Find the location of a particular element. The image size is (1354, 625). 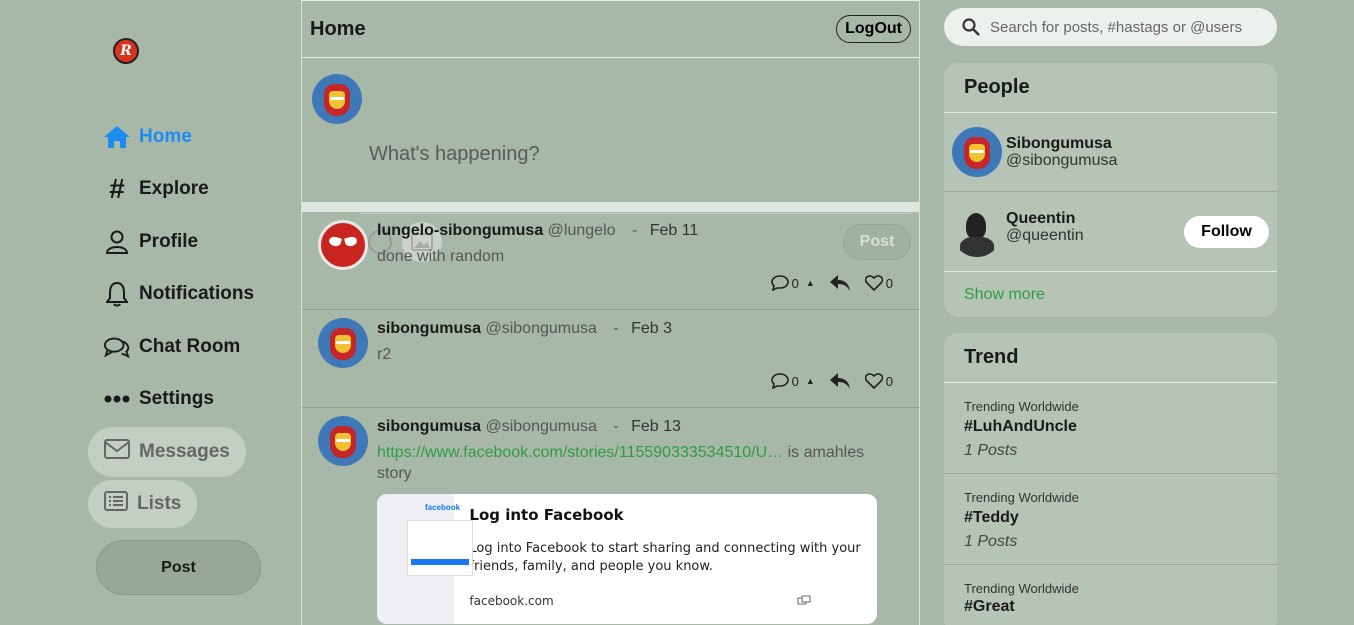

nav-label-home: Home is located at coordinates (165, 136).